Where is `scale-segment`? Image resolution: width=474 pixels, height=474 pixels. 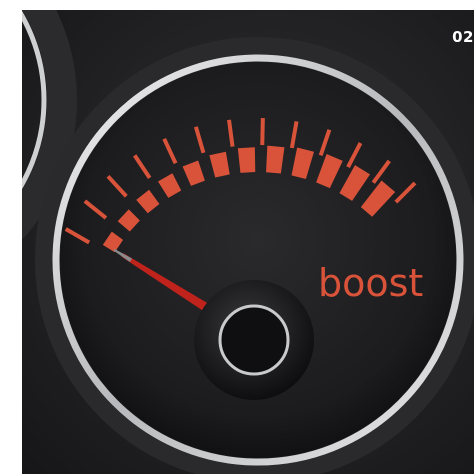 scale-segment is located at coordinates (246, 160).